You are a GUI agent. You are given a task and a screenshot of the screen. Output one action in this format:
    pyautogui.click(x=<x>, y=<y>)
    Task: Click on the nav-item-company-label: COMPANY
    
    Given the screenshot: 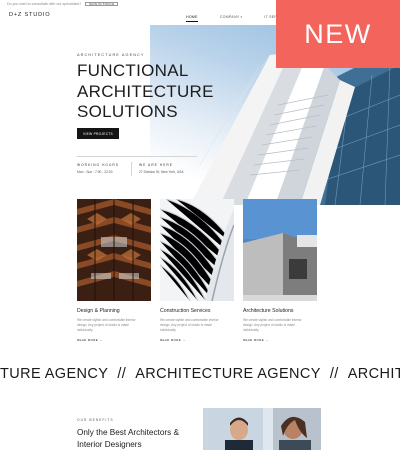 What is the action you would take?
    pyautogui.click(x=229, y=17)
    